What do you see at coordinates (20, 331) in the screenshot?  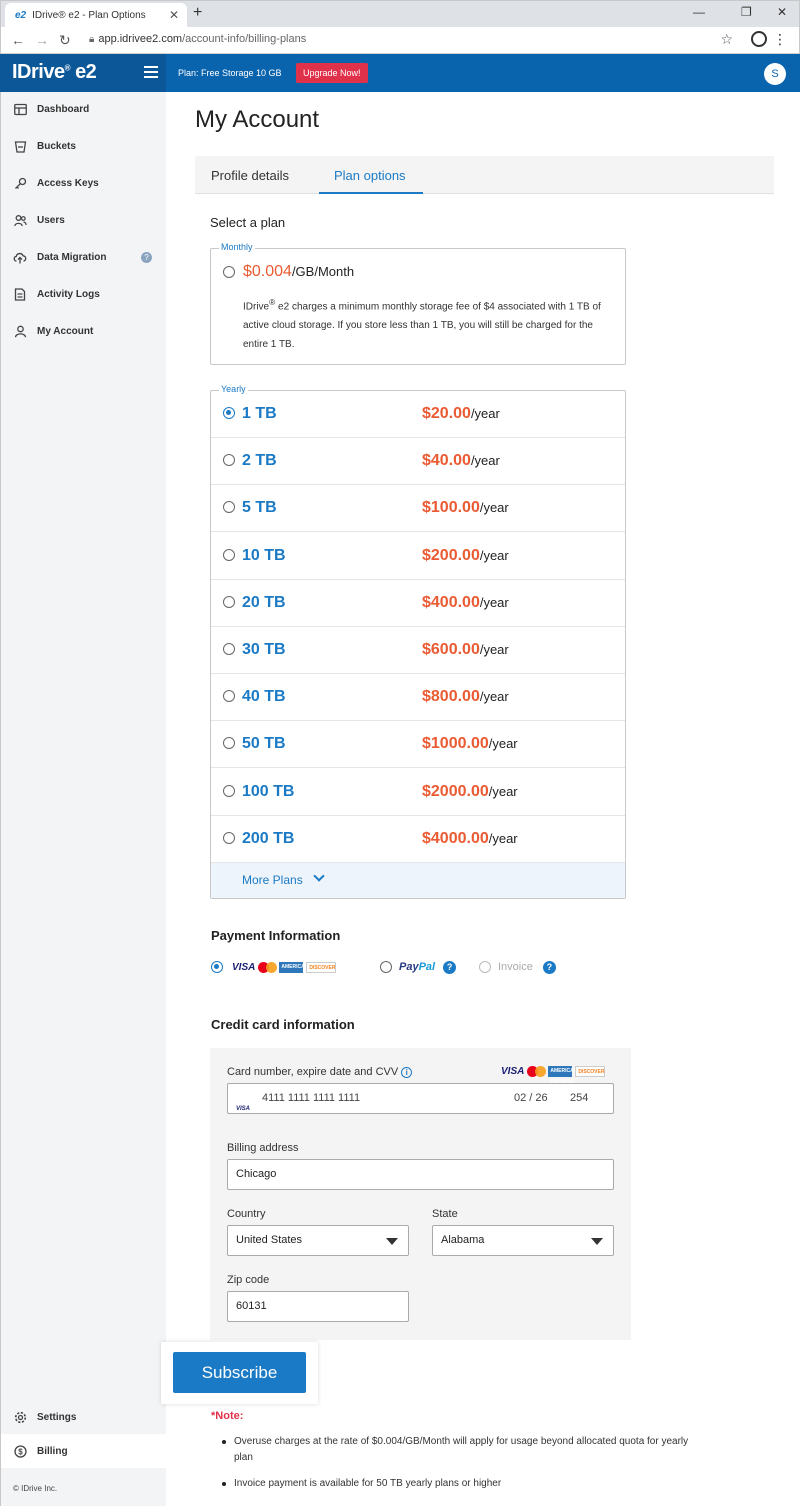 I see `user-icon` at bounding box center [20, 331].